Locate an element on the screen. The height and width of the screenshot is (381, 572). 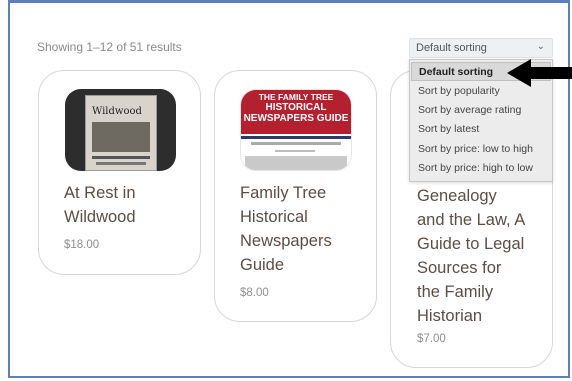
sort-option-price-low-high: Sort by price: low to high is located at coordinates (481, 149).